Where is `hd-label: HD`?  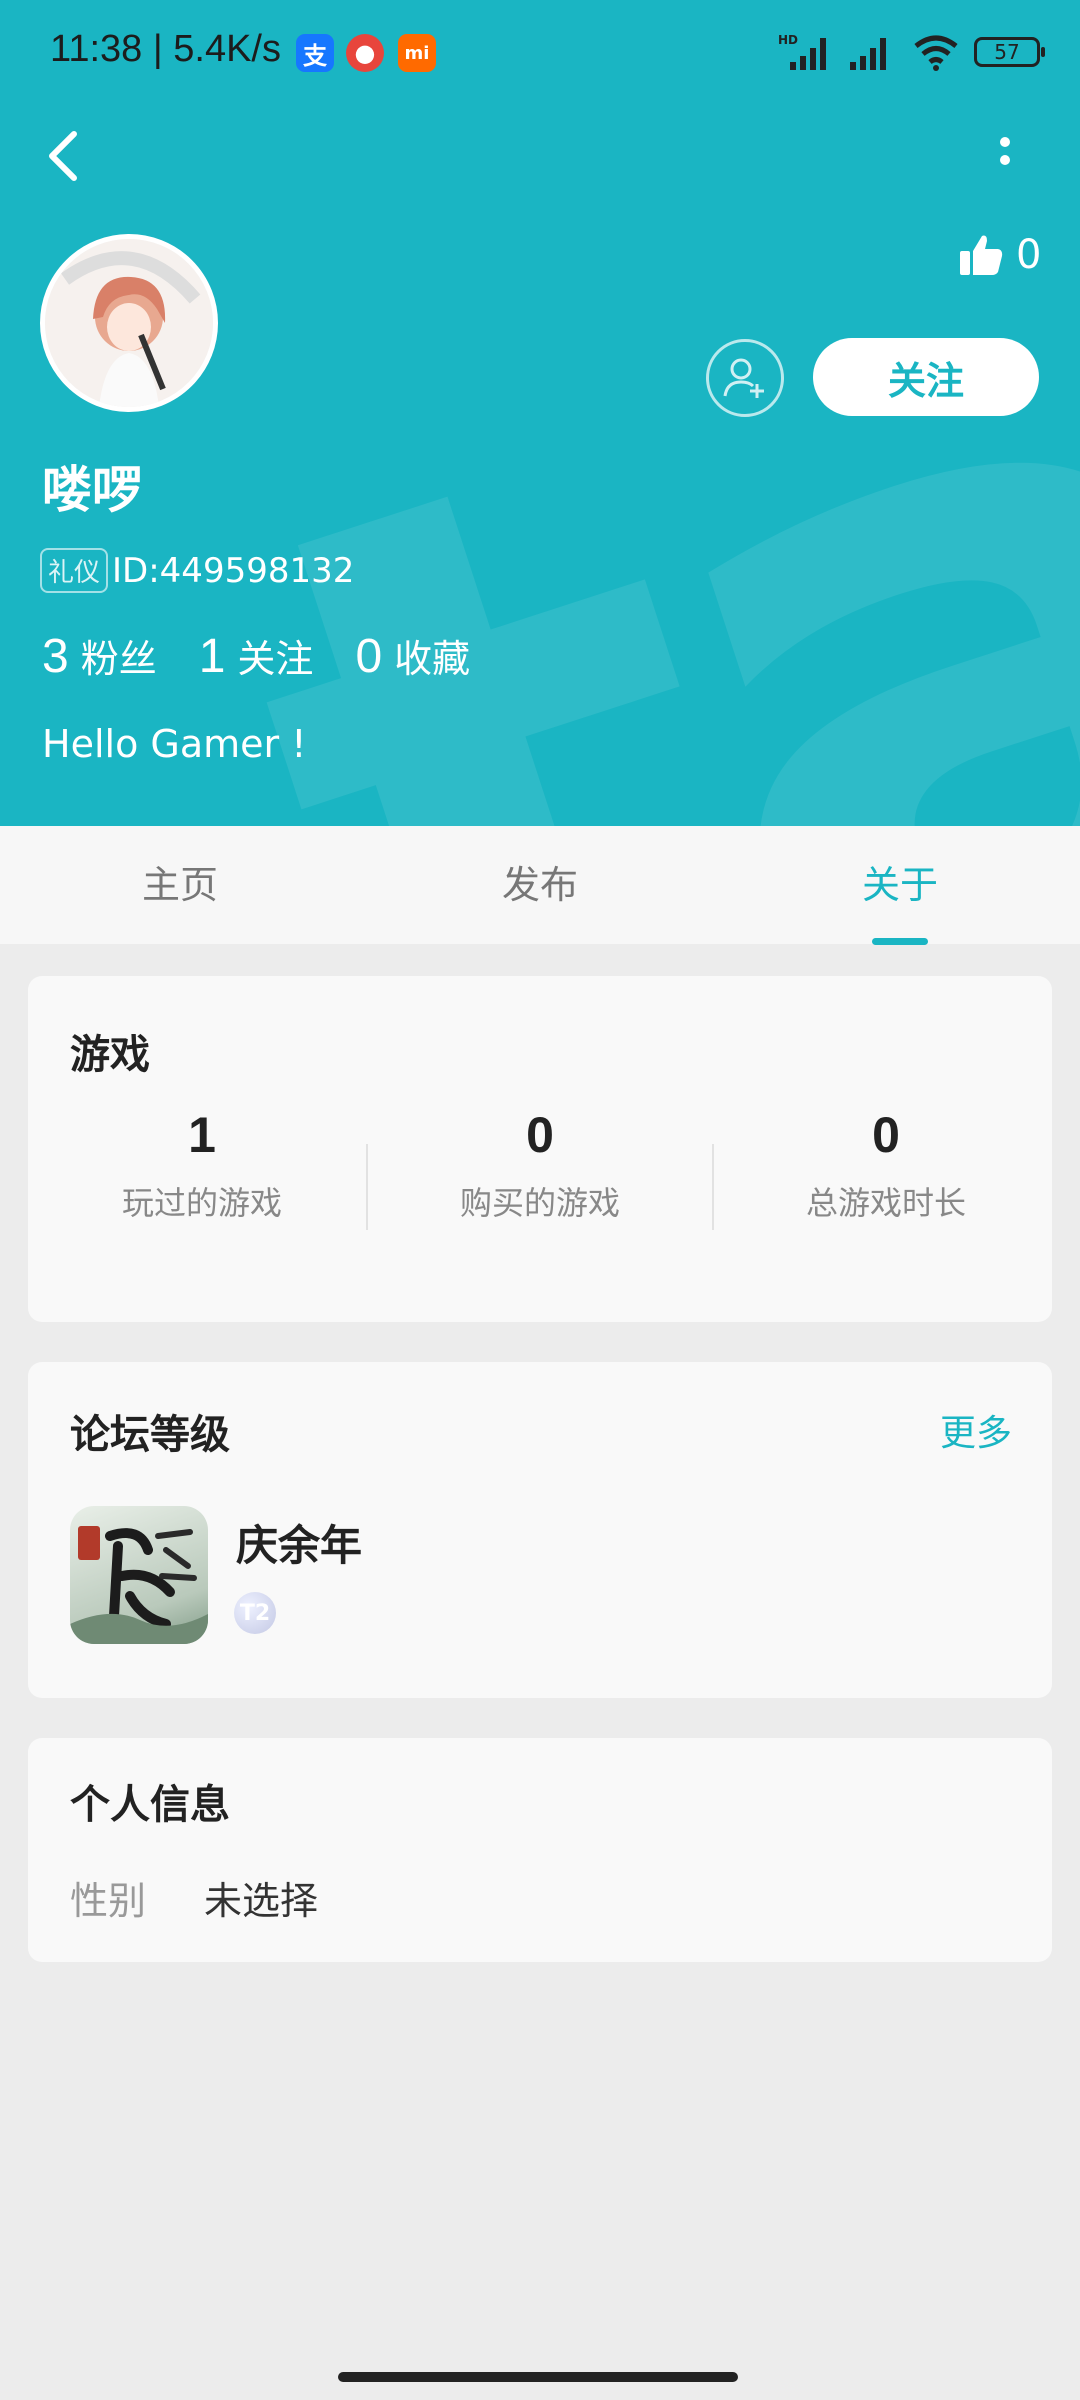 hd-label: HD is located at coordinates (788, 40).